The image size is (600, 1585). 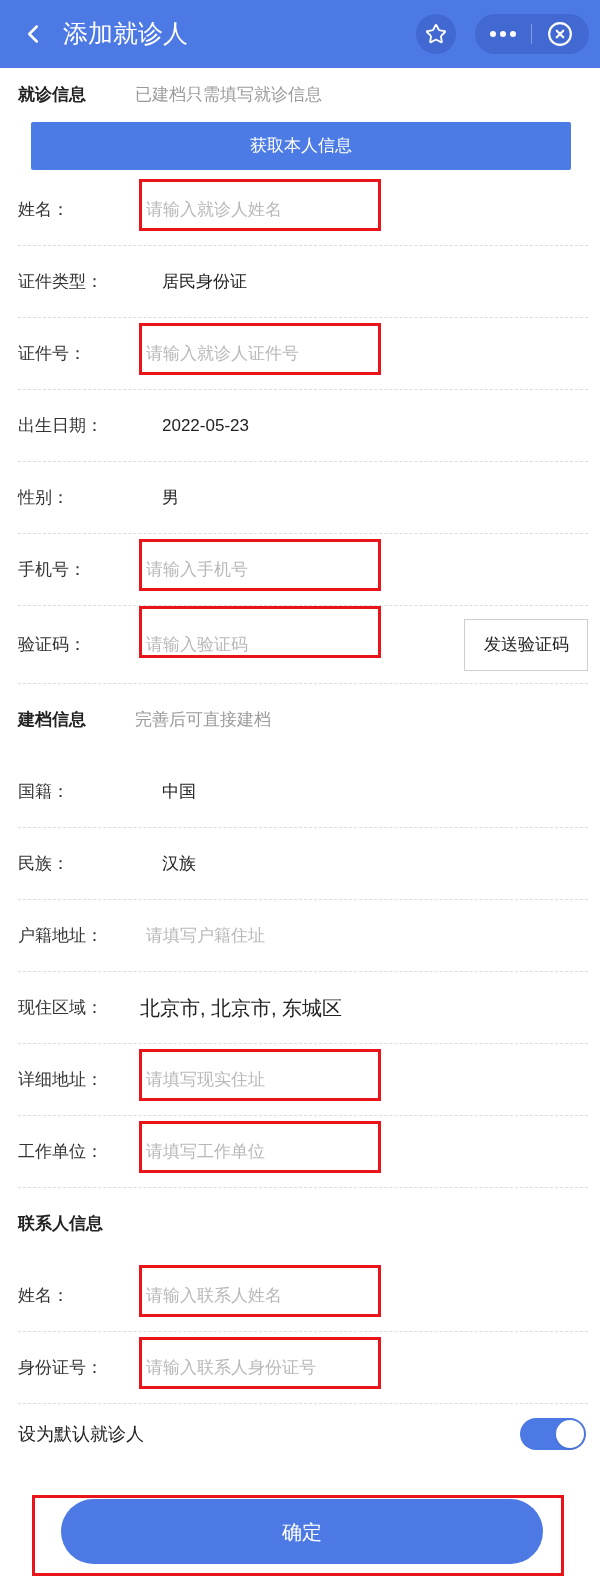 What do you see at coordinates (259, 569) in the screenshot?
I see `input-field: 请输入手机号` at bounding box center [259, 569].